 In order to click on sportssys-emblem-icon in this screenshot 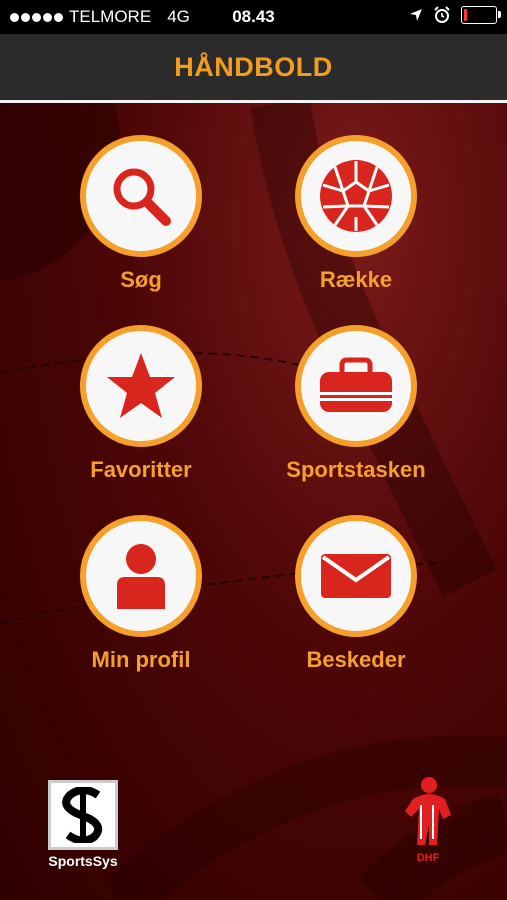, I will do `click(82, 815)`.